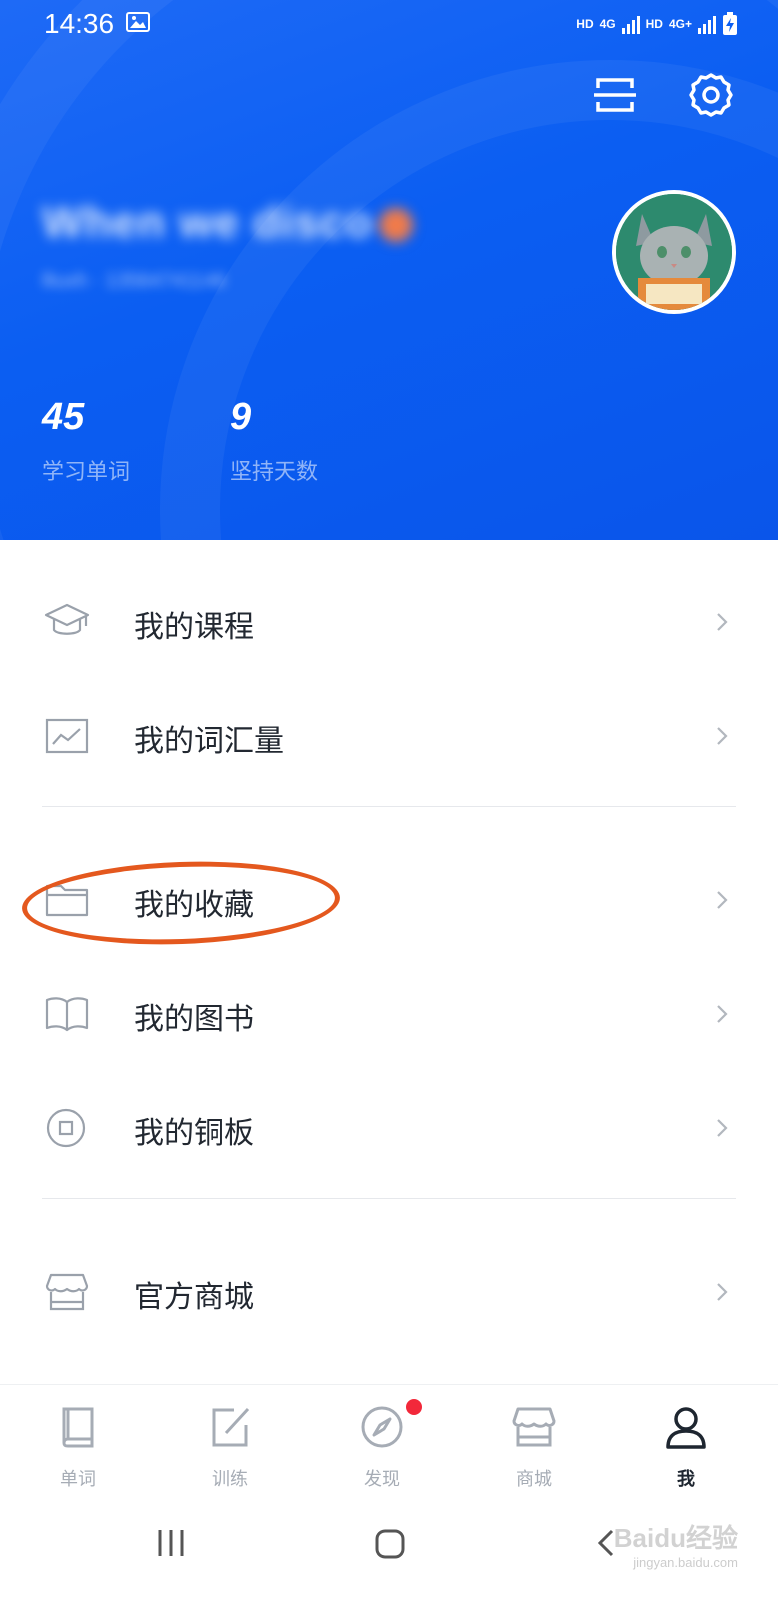 This screenshot has width=778, height=1600. Describe the element at coordinates (67, 736) in the screenshot. I see `chart-icon` at that location.